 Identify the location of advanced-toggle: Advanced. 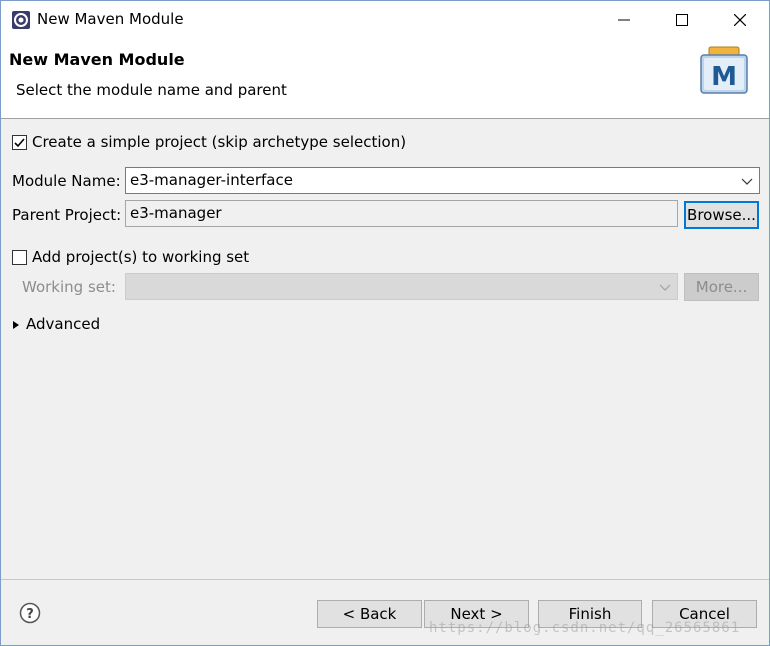
(56, 324).